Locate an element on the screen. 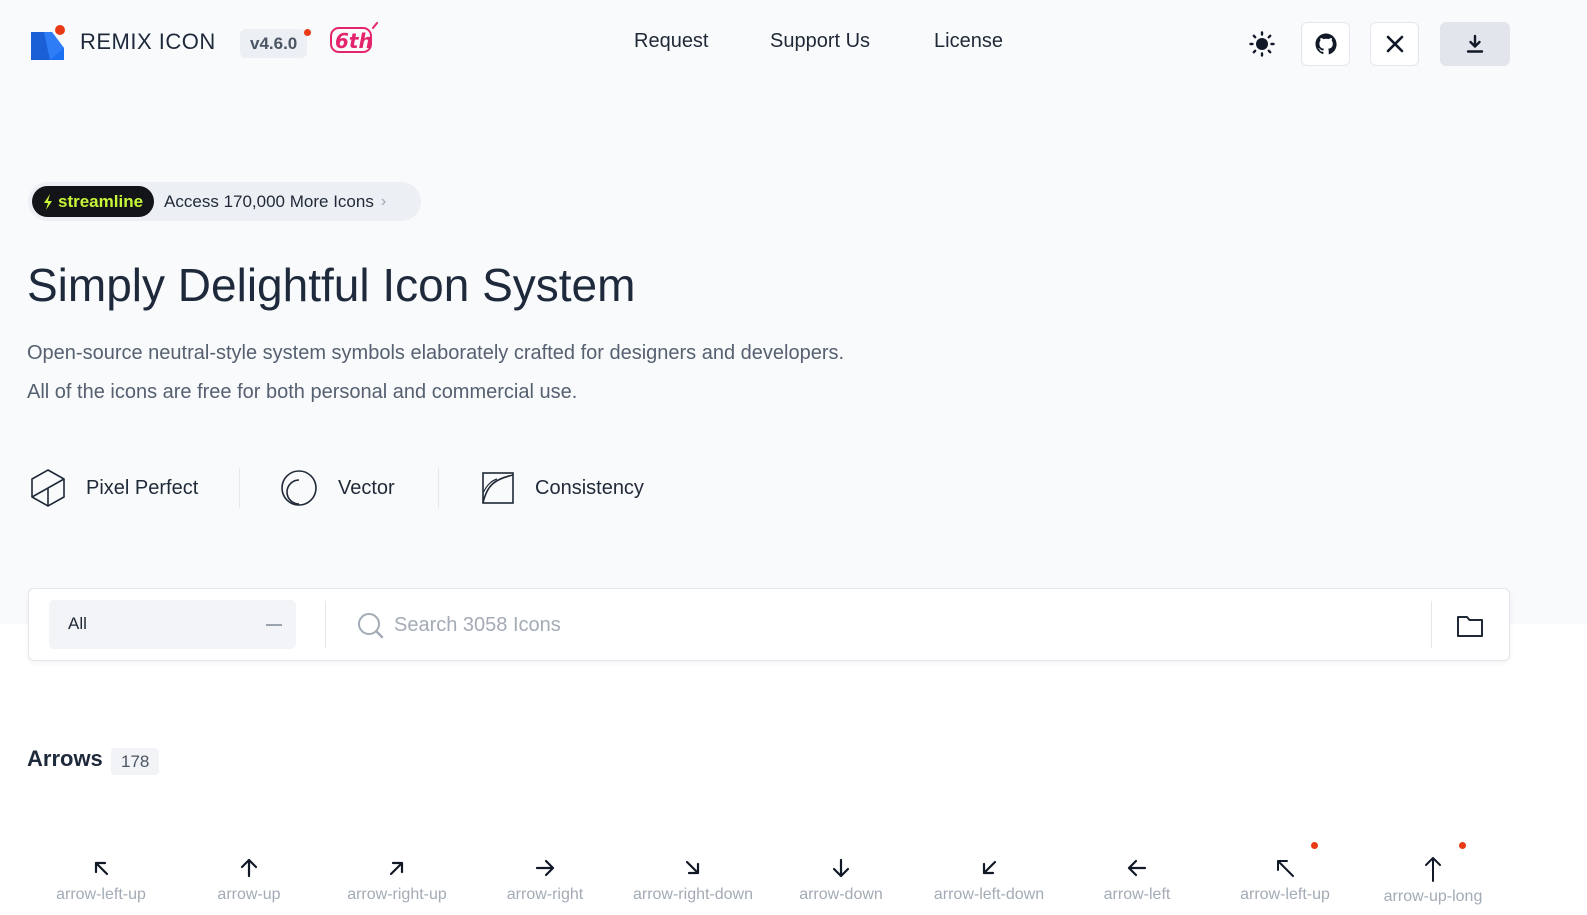 This screenshot has width=1587, height=915. sun-icon is located at coordinates (1262, 44).